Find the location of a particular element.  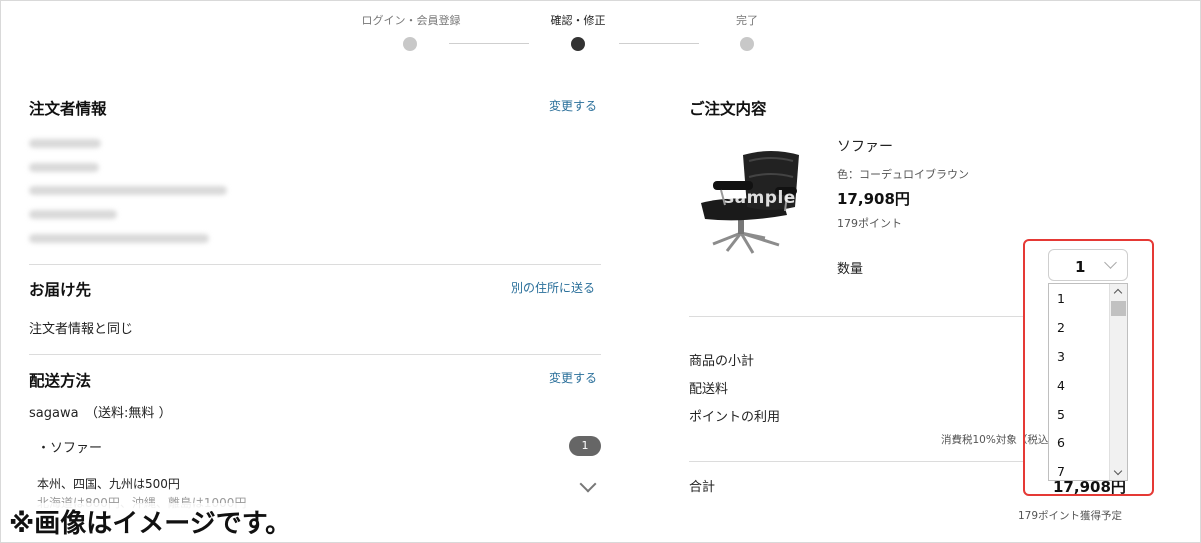

shipping-fee-label: 配送料 is located at coordinates (709, 389).